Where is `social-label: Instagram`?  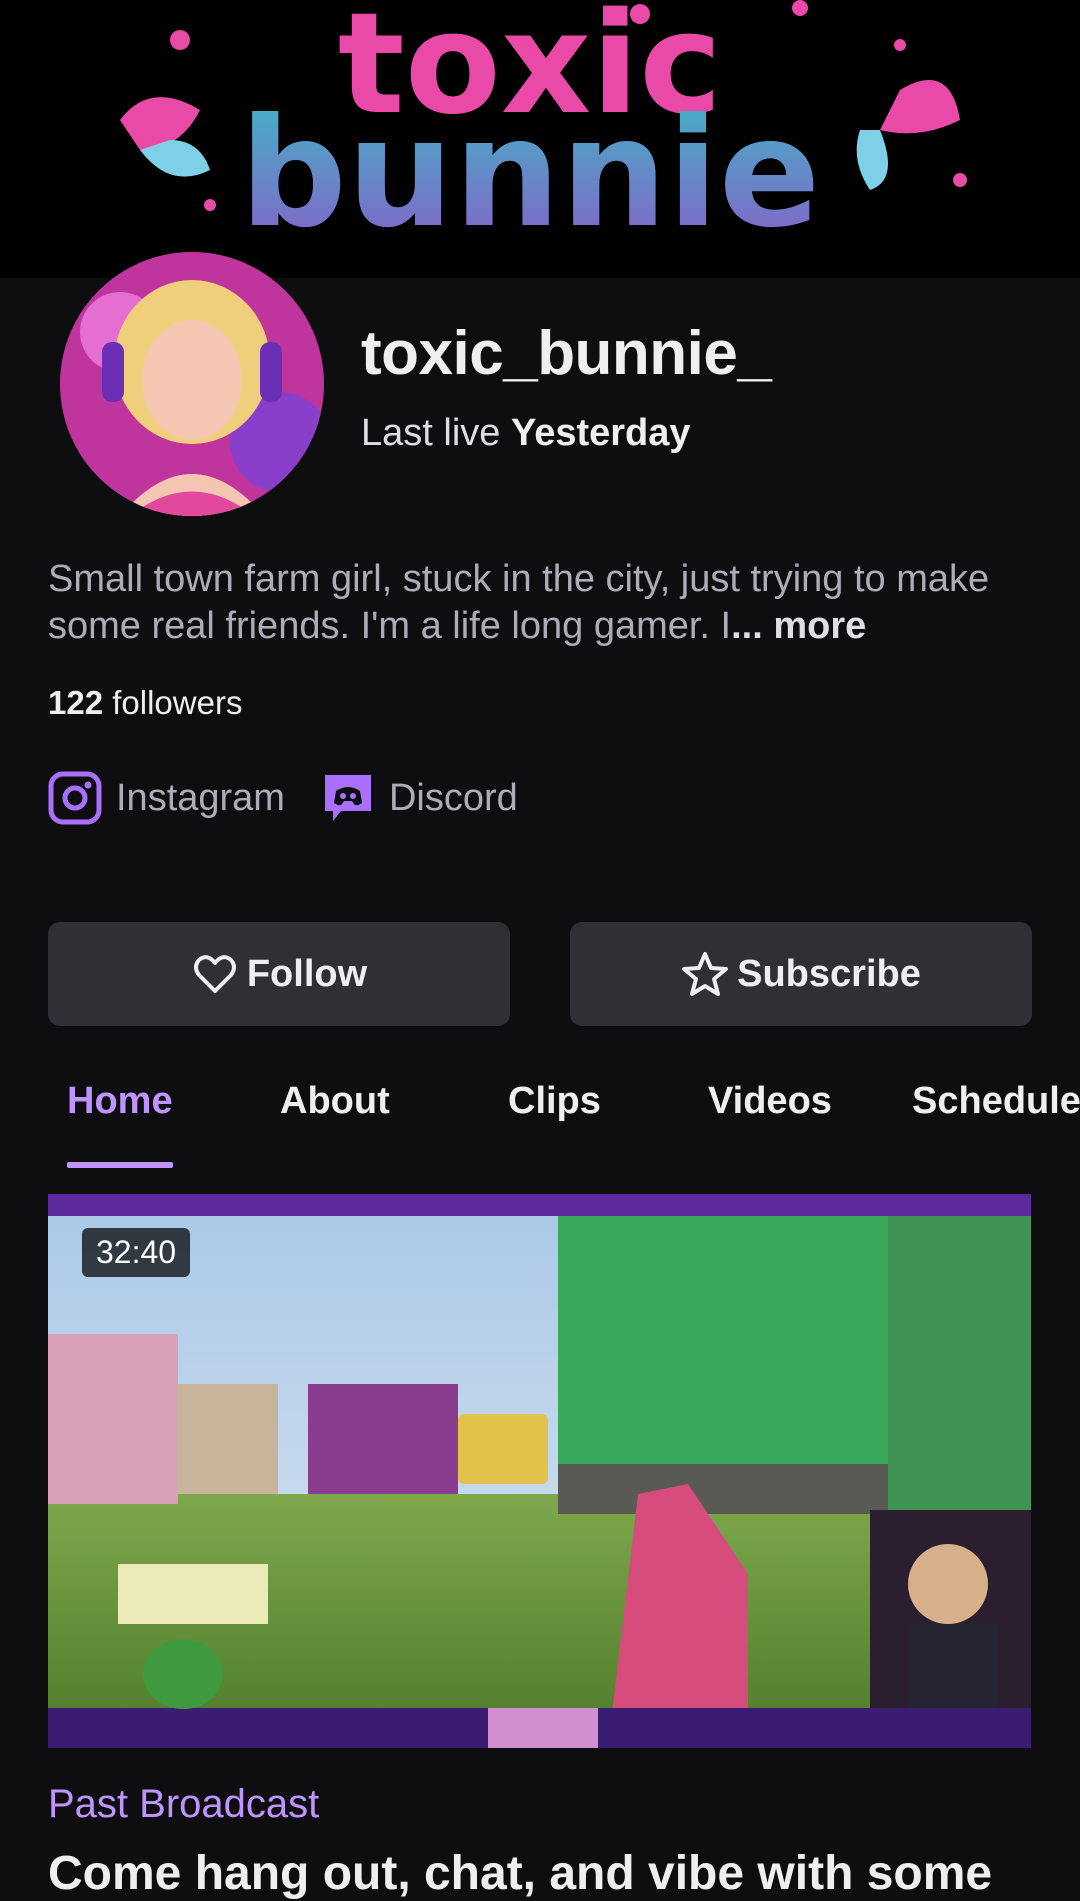
social-label: Instagram is located at coordinates (200, 797).